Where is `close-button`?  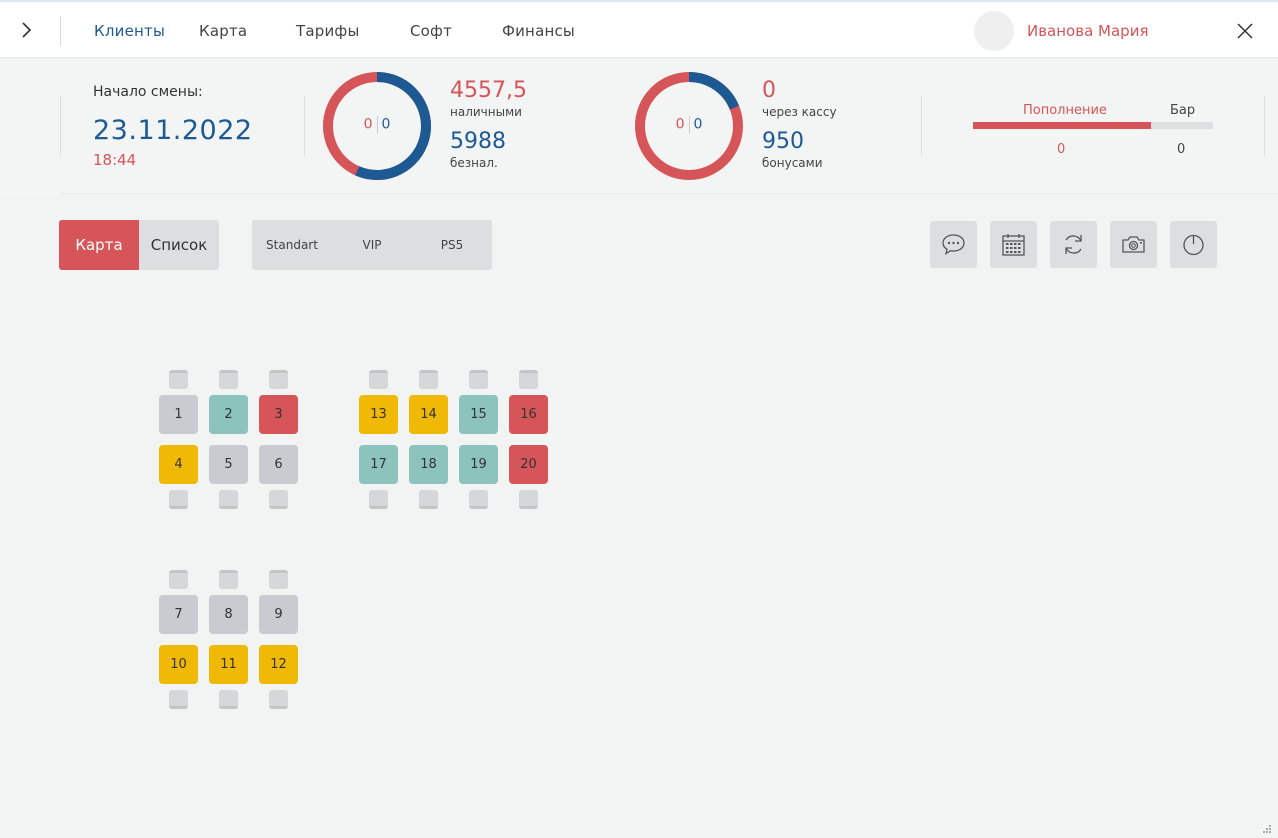 close-button is located at coordinates (1245, 31).